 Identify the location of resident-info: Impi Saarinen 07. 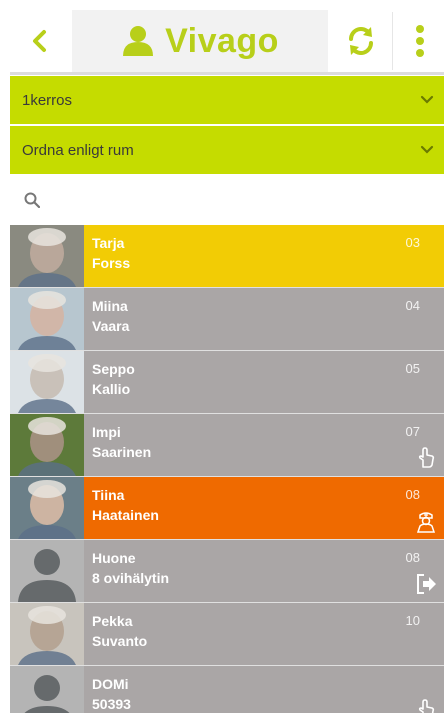
(264, 445).